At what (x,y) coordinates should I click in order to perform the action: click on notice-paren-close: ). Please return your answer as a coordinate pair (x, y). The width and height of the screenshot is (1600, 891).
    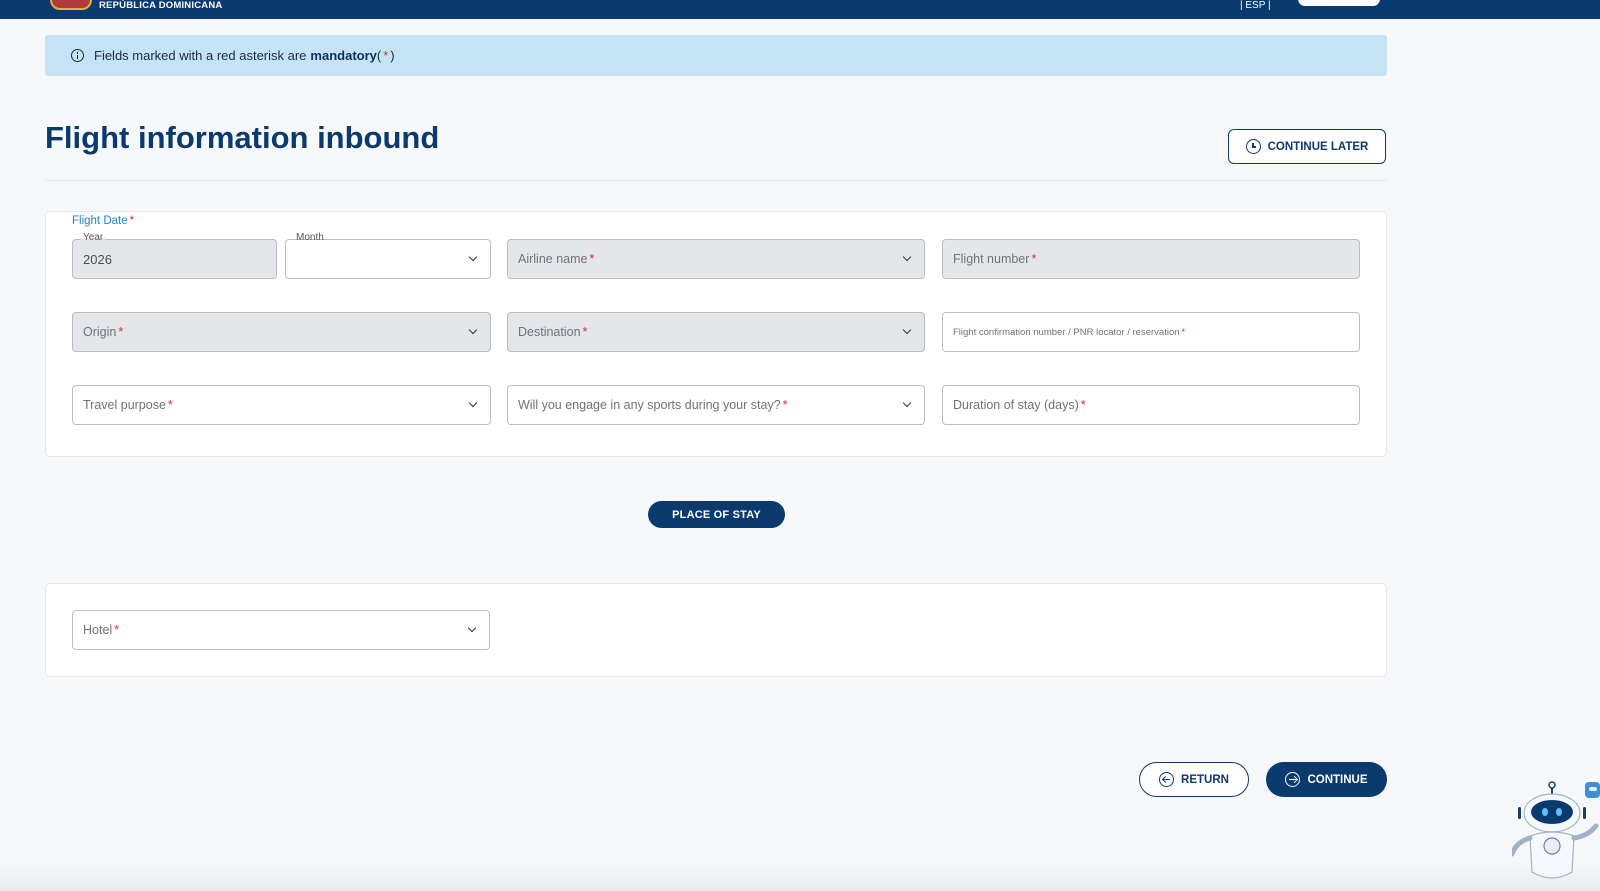
    Looking at the image, I should click on (392, 55).